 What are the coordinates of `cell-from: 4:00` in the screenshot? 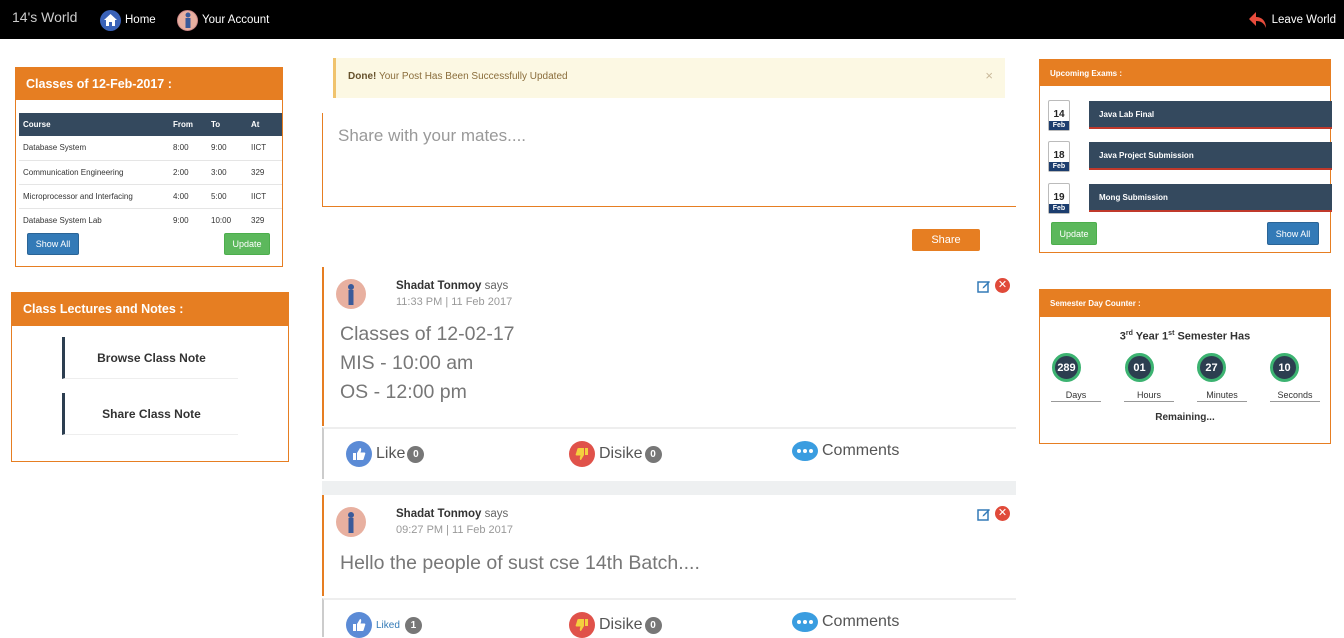 It's located at (188, 196).